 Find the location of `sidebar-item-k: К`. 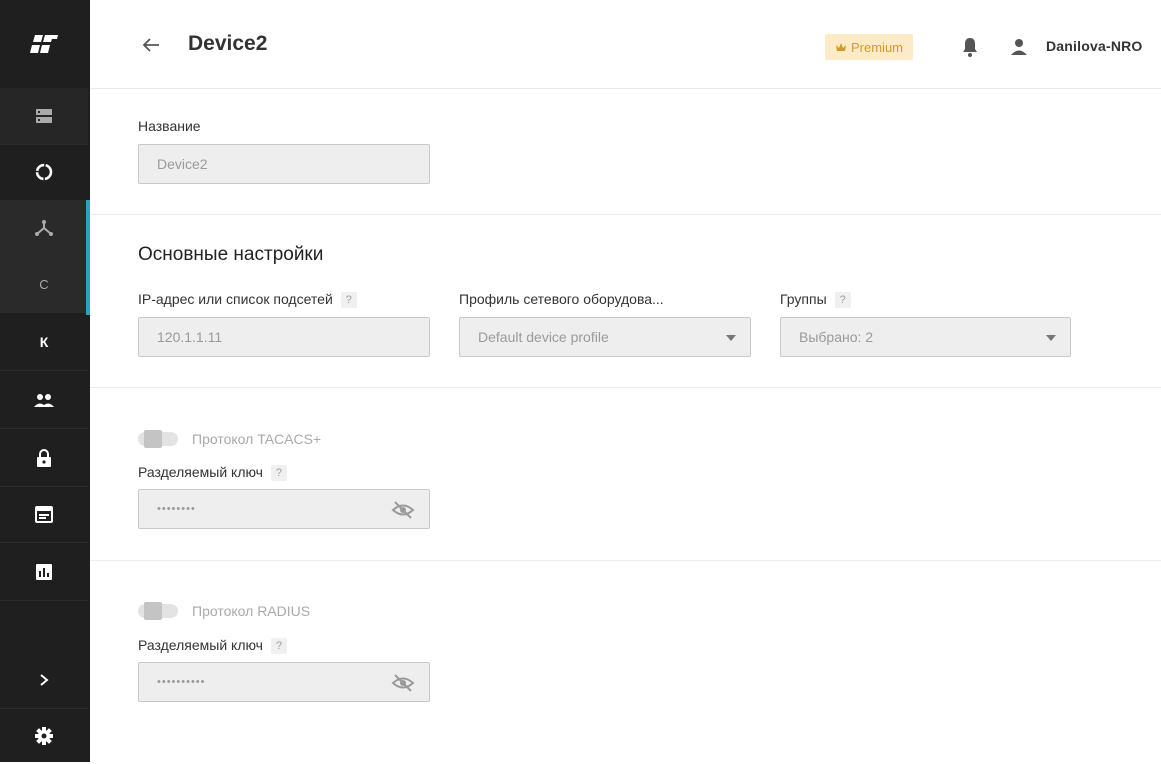

sidebar-item-k: К is located at coordinates (44, 342).